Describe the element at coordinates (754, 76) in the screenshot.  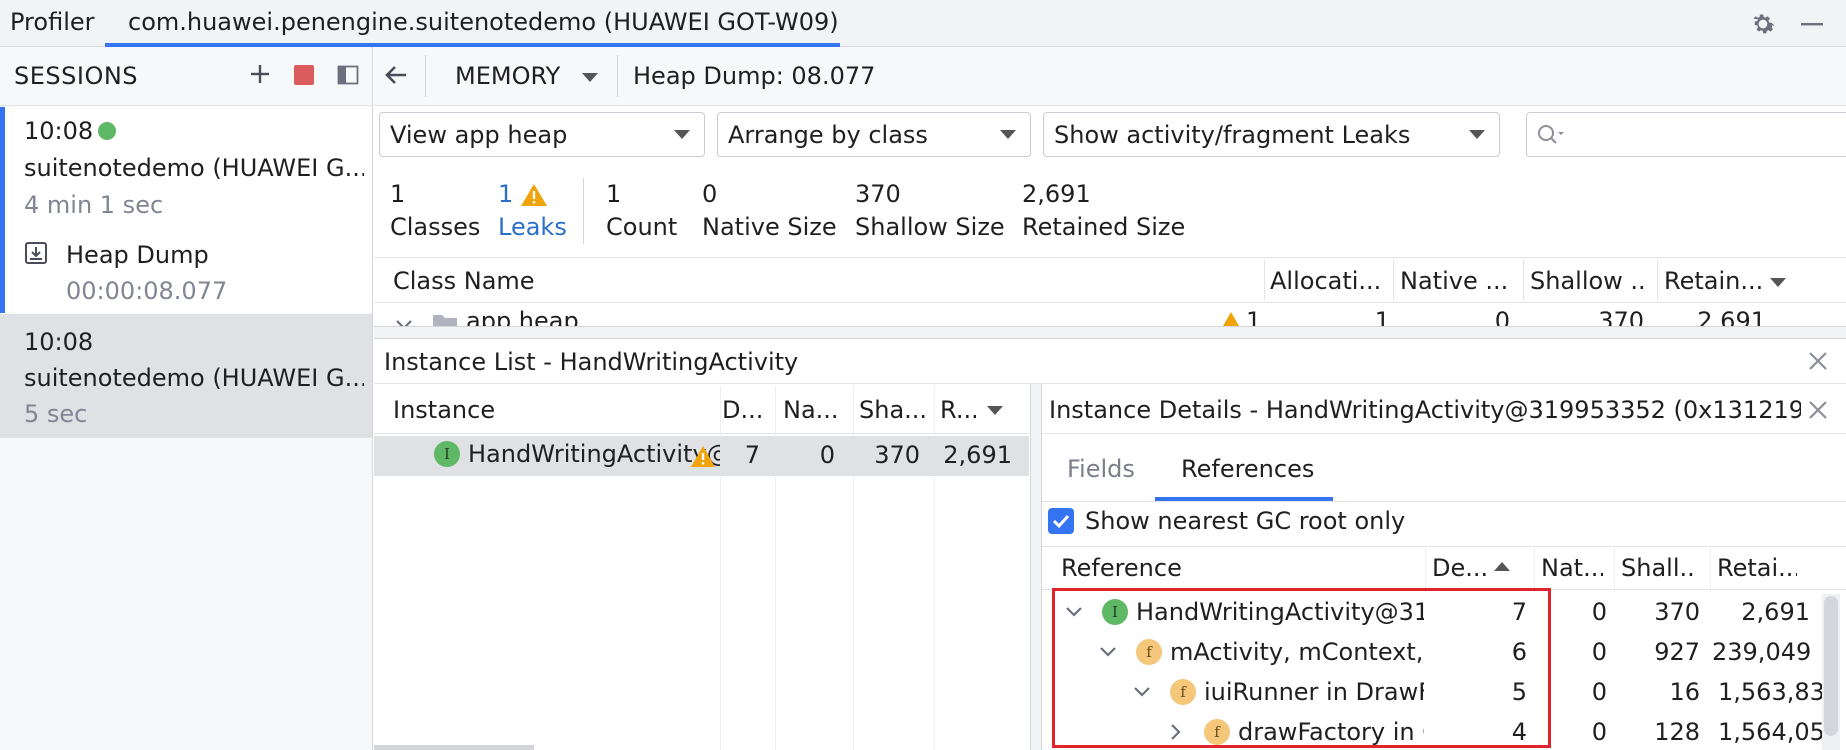
I see `heap-dump-title: Heap Dump: 08.077` at that location.